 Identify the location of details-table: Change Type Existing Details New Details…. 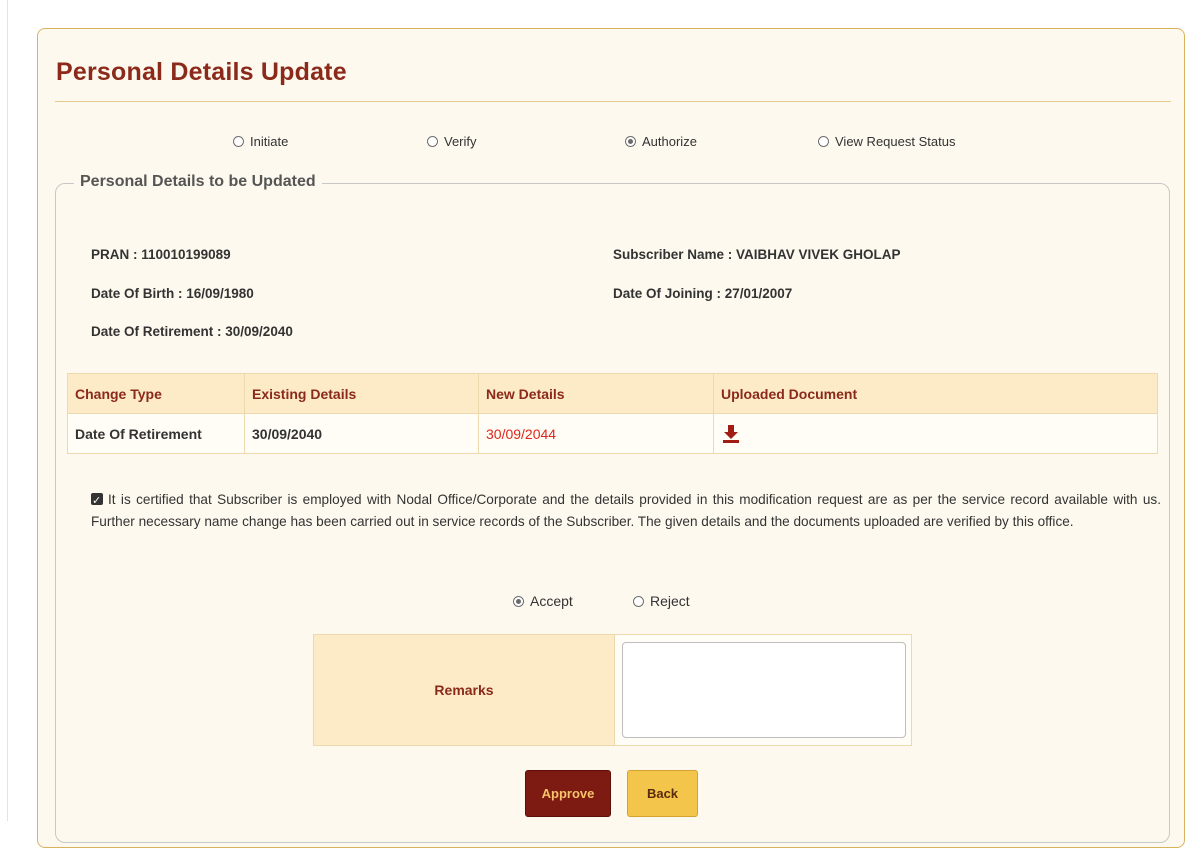
(612, 413).